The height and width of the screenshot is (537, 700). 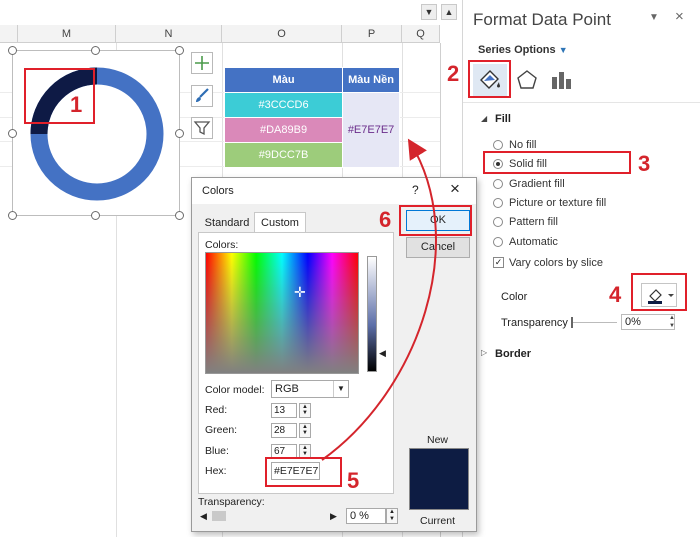 I want to click on annotation-arrow, so click(x=379, y=299).